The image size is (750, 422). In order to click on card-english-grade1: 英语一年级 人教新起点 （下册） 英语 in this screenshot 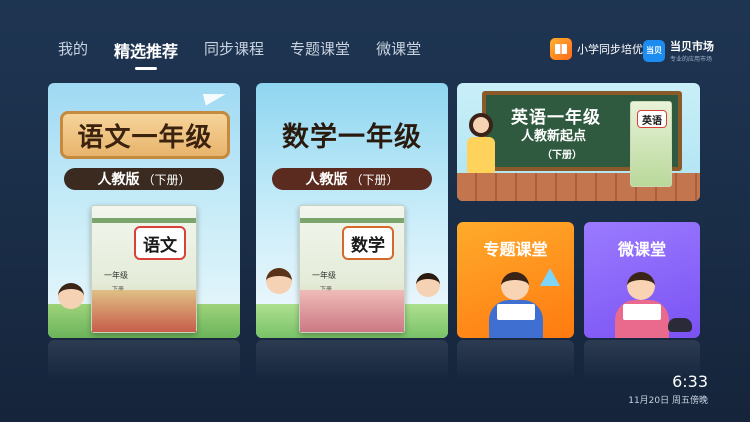, I will do `click(578, 142)`.